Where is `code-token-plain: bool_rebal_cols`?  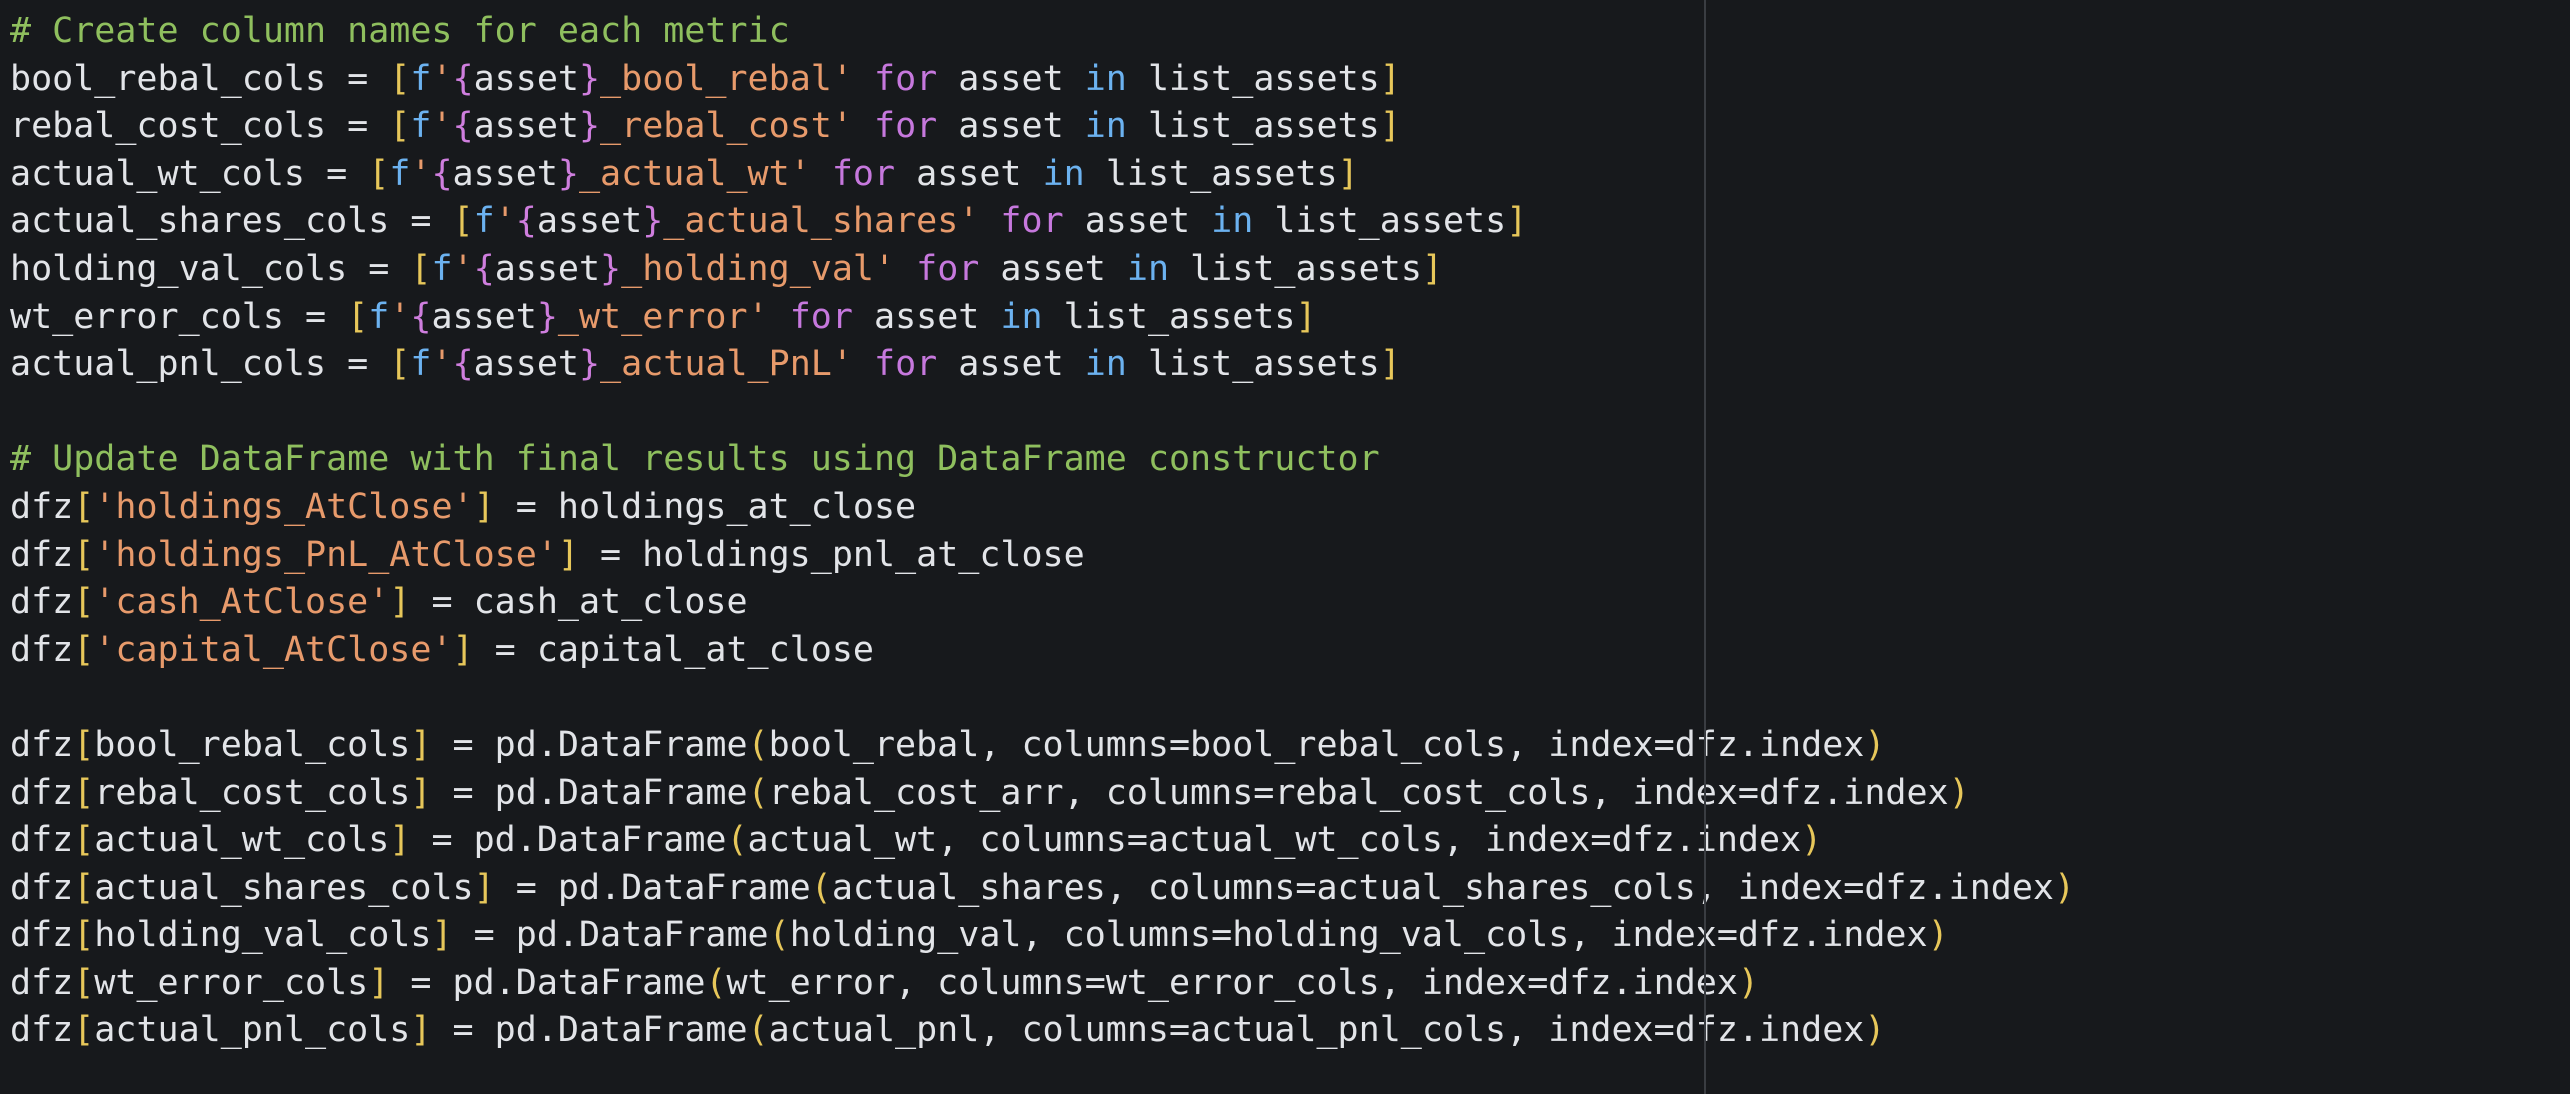
code-token-plain: bool_rebal_cols is located at coordinates (252, 744).